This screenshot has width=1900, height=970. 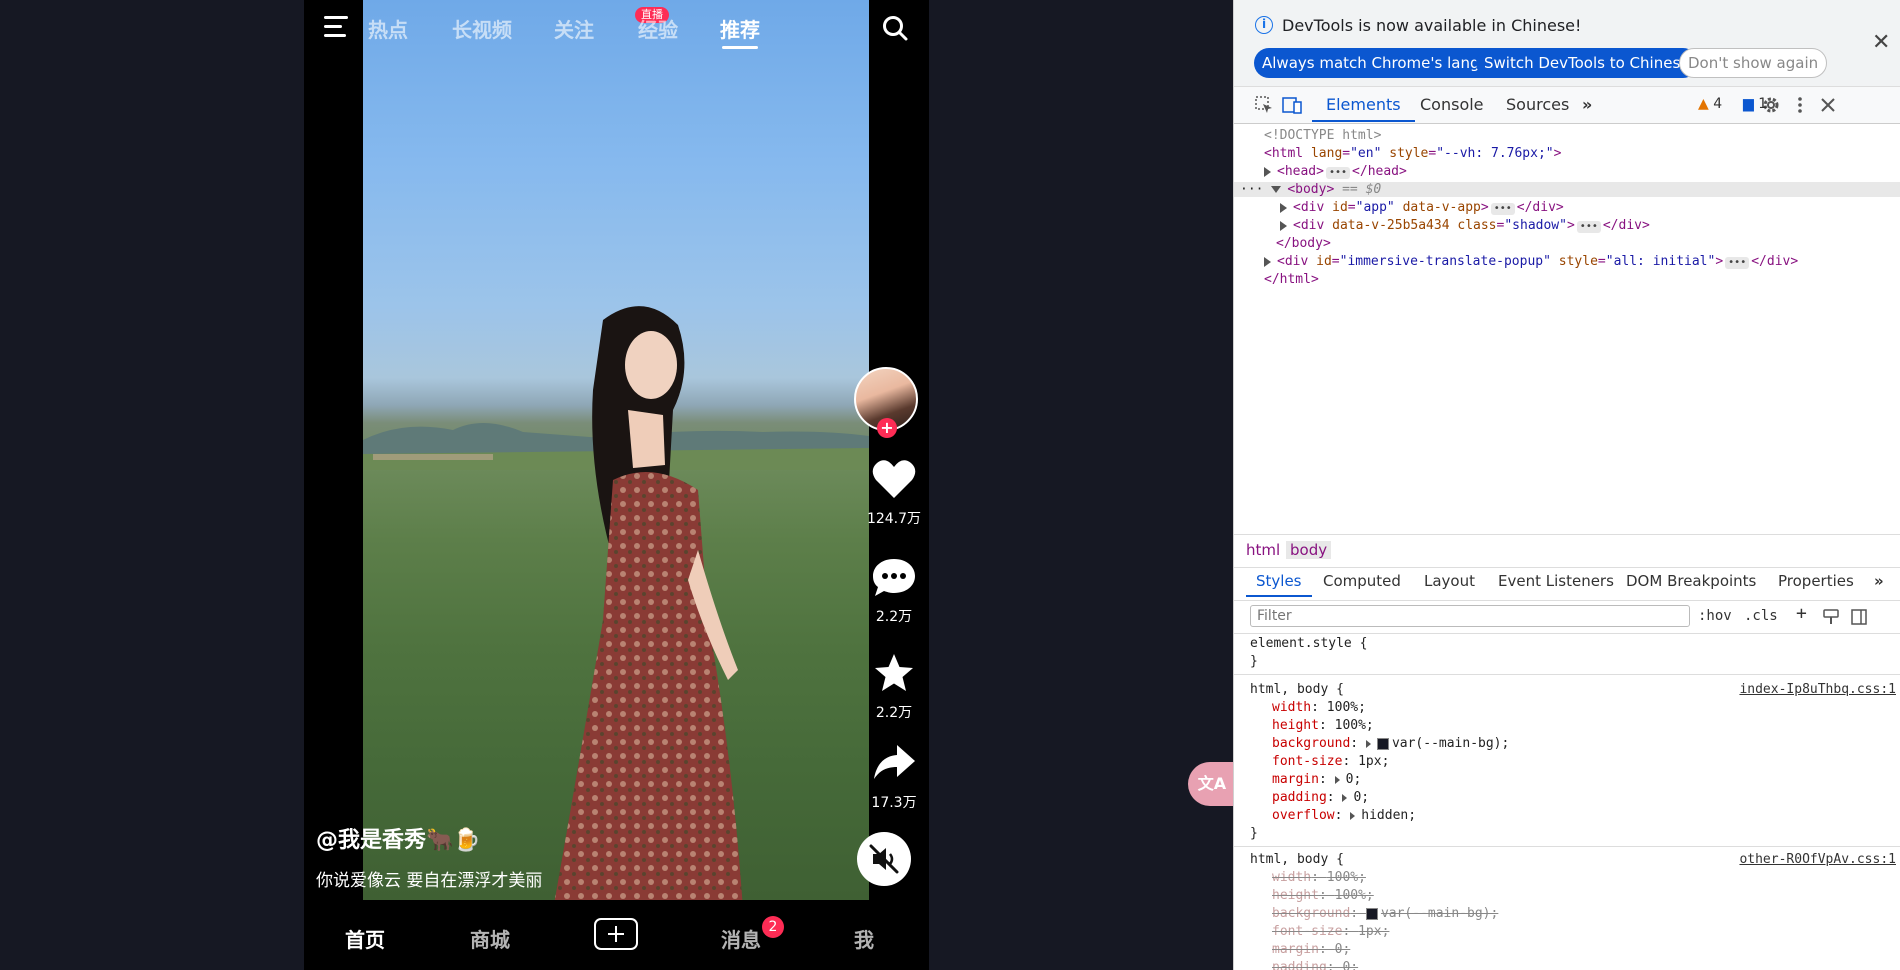 I want to click on tab-following: 关注, so click(x=574, y=28).